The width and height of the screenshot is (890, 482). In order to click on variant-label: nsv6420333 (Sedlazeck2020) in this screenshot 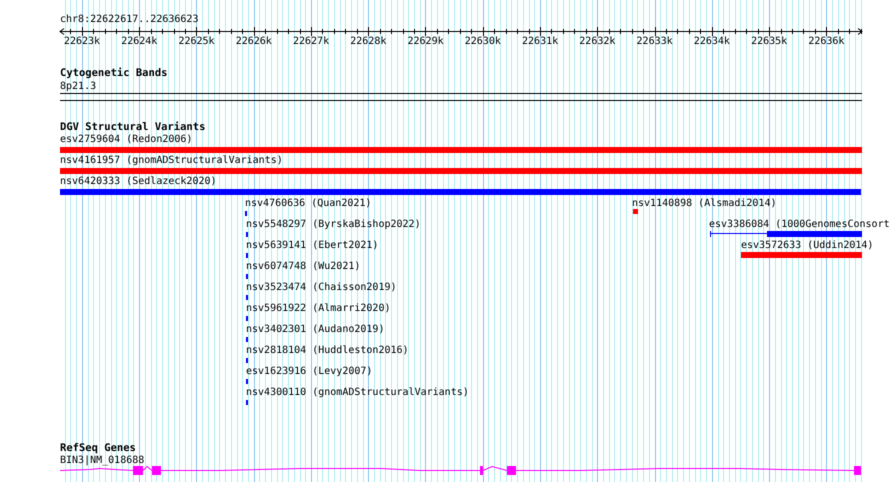, I will do `click(138, 181)`.